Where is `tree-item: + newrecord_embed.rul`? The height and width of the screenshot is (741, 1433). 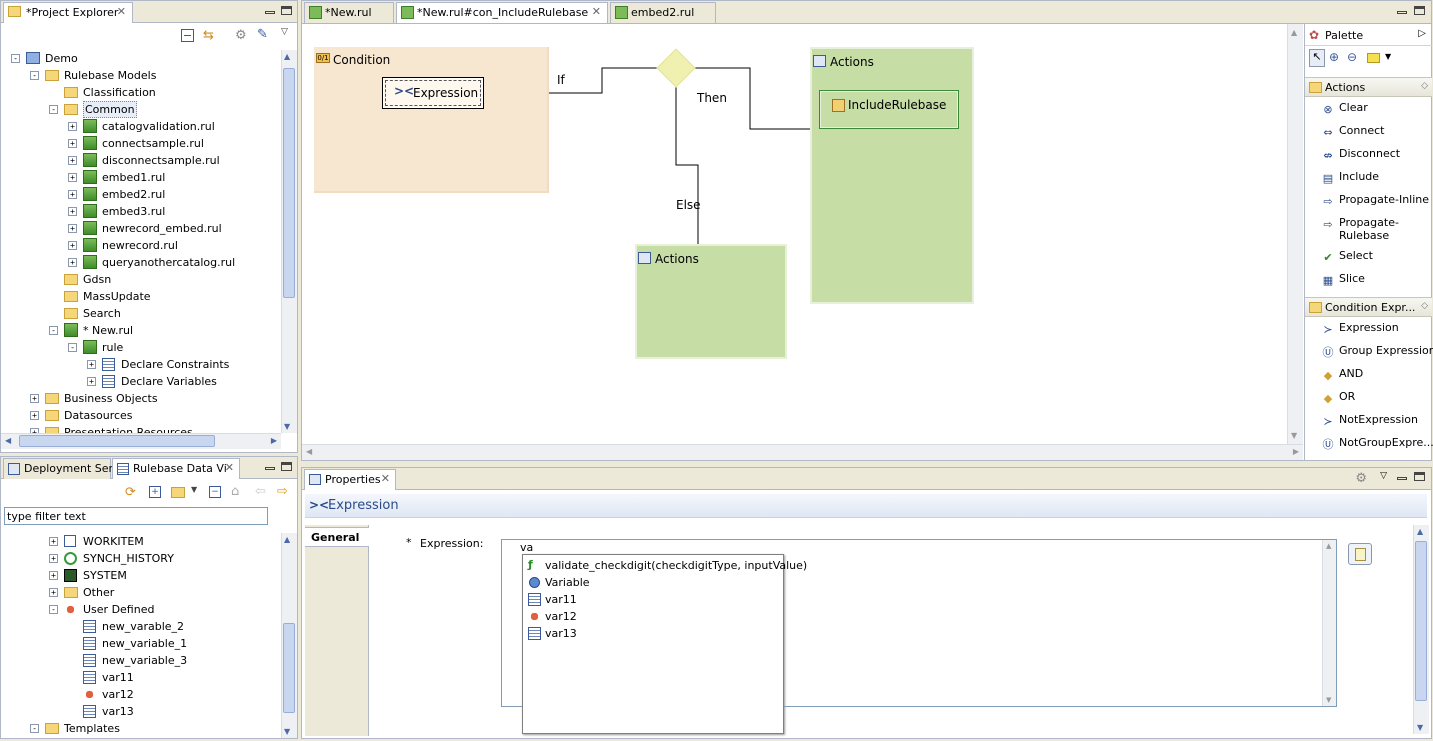 tree-item: + newrecord_embed.rul is located at coordinates (141, 228).